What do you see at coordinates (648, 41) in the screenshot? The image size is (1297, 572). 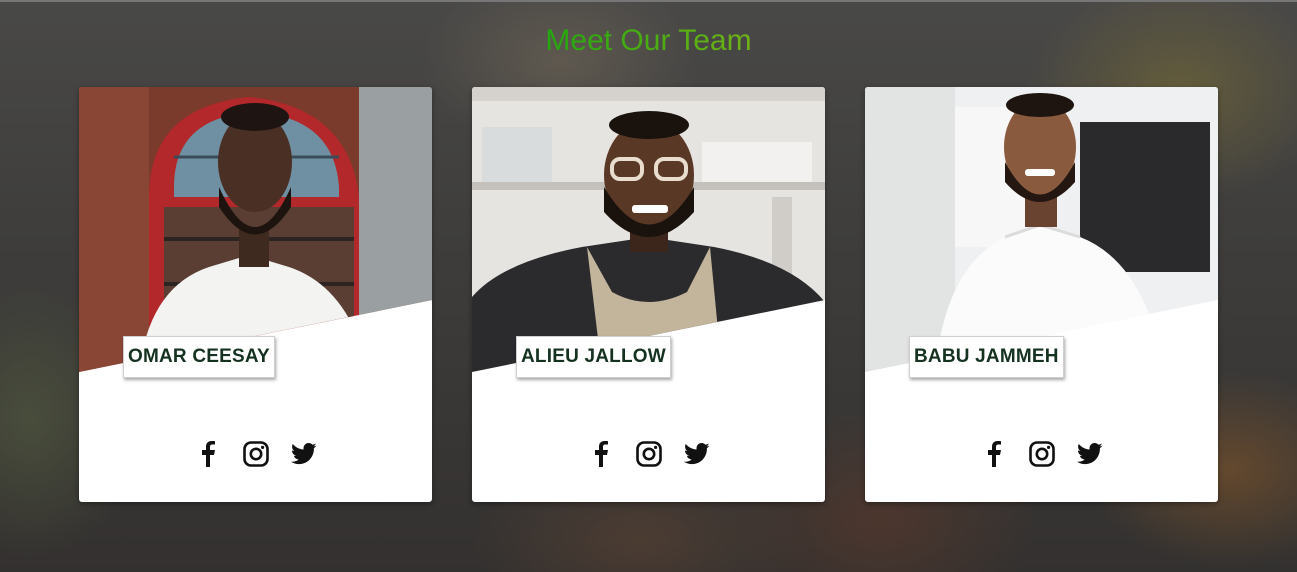 I see `section-title: Meet Our Team` at bounding box center [648, 41].